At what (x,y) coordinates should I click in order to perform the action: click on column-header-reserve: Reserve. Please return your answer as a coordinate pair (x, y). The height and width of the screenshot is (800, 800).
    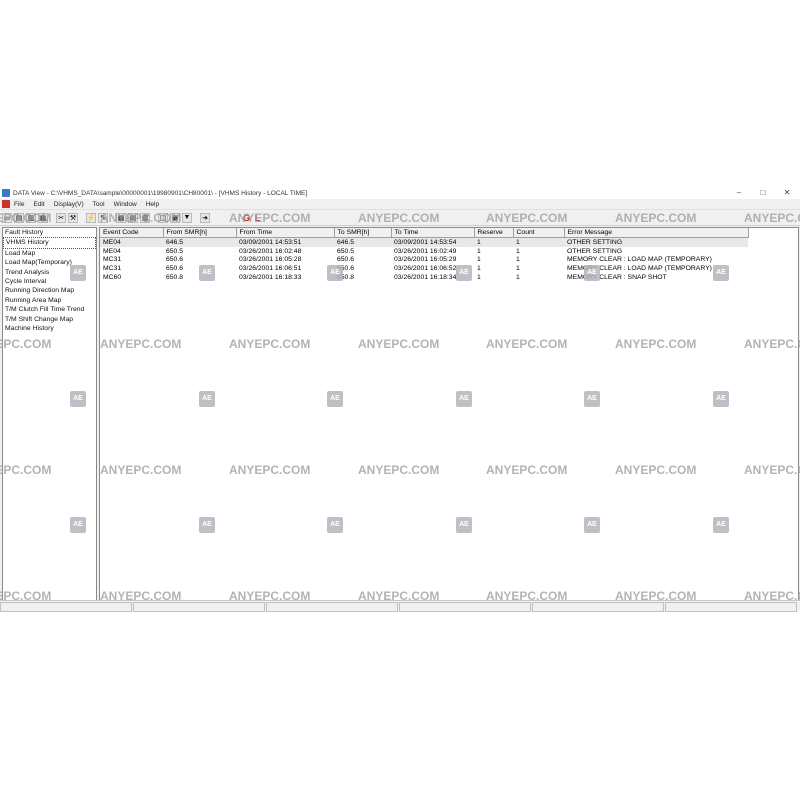
    Looking at the image, I should click on (494, 233).